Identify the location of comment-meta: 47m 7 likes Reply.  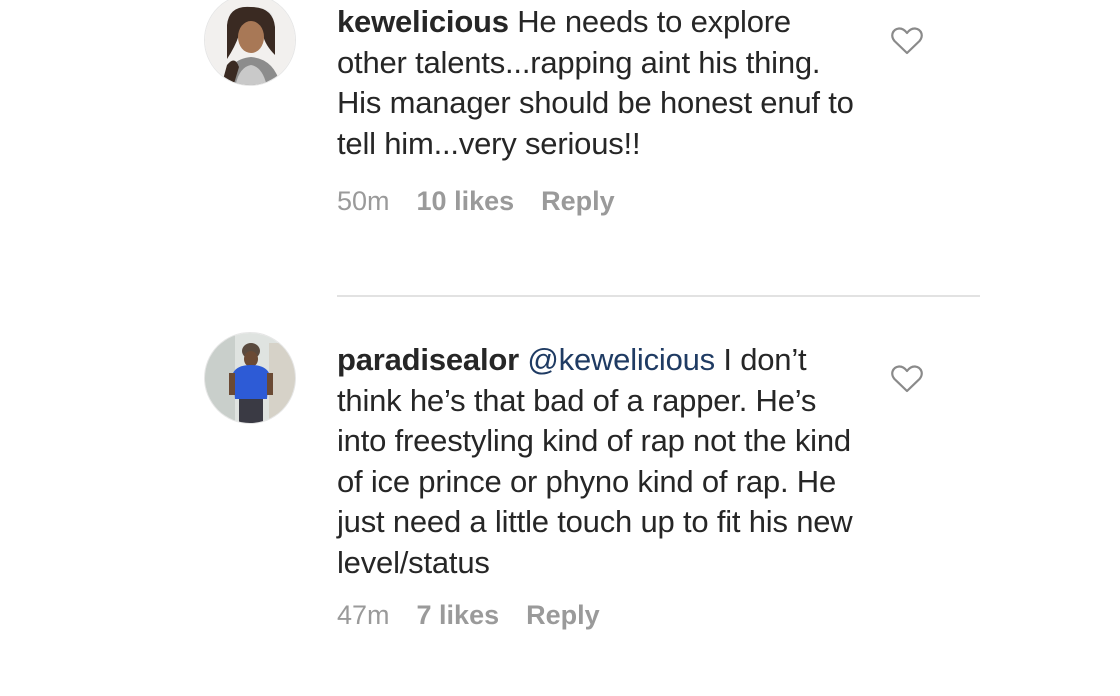
(602, 615).